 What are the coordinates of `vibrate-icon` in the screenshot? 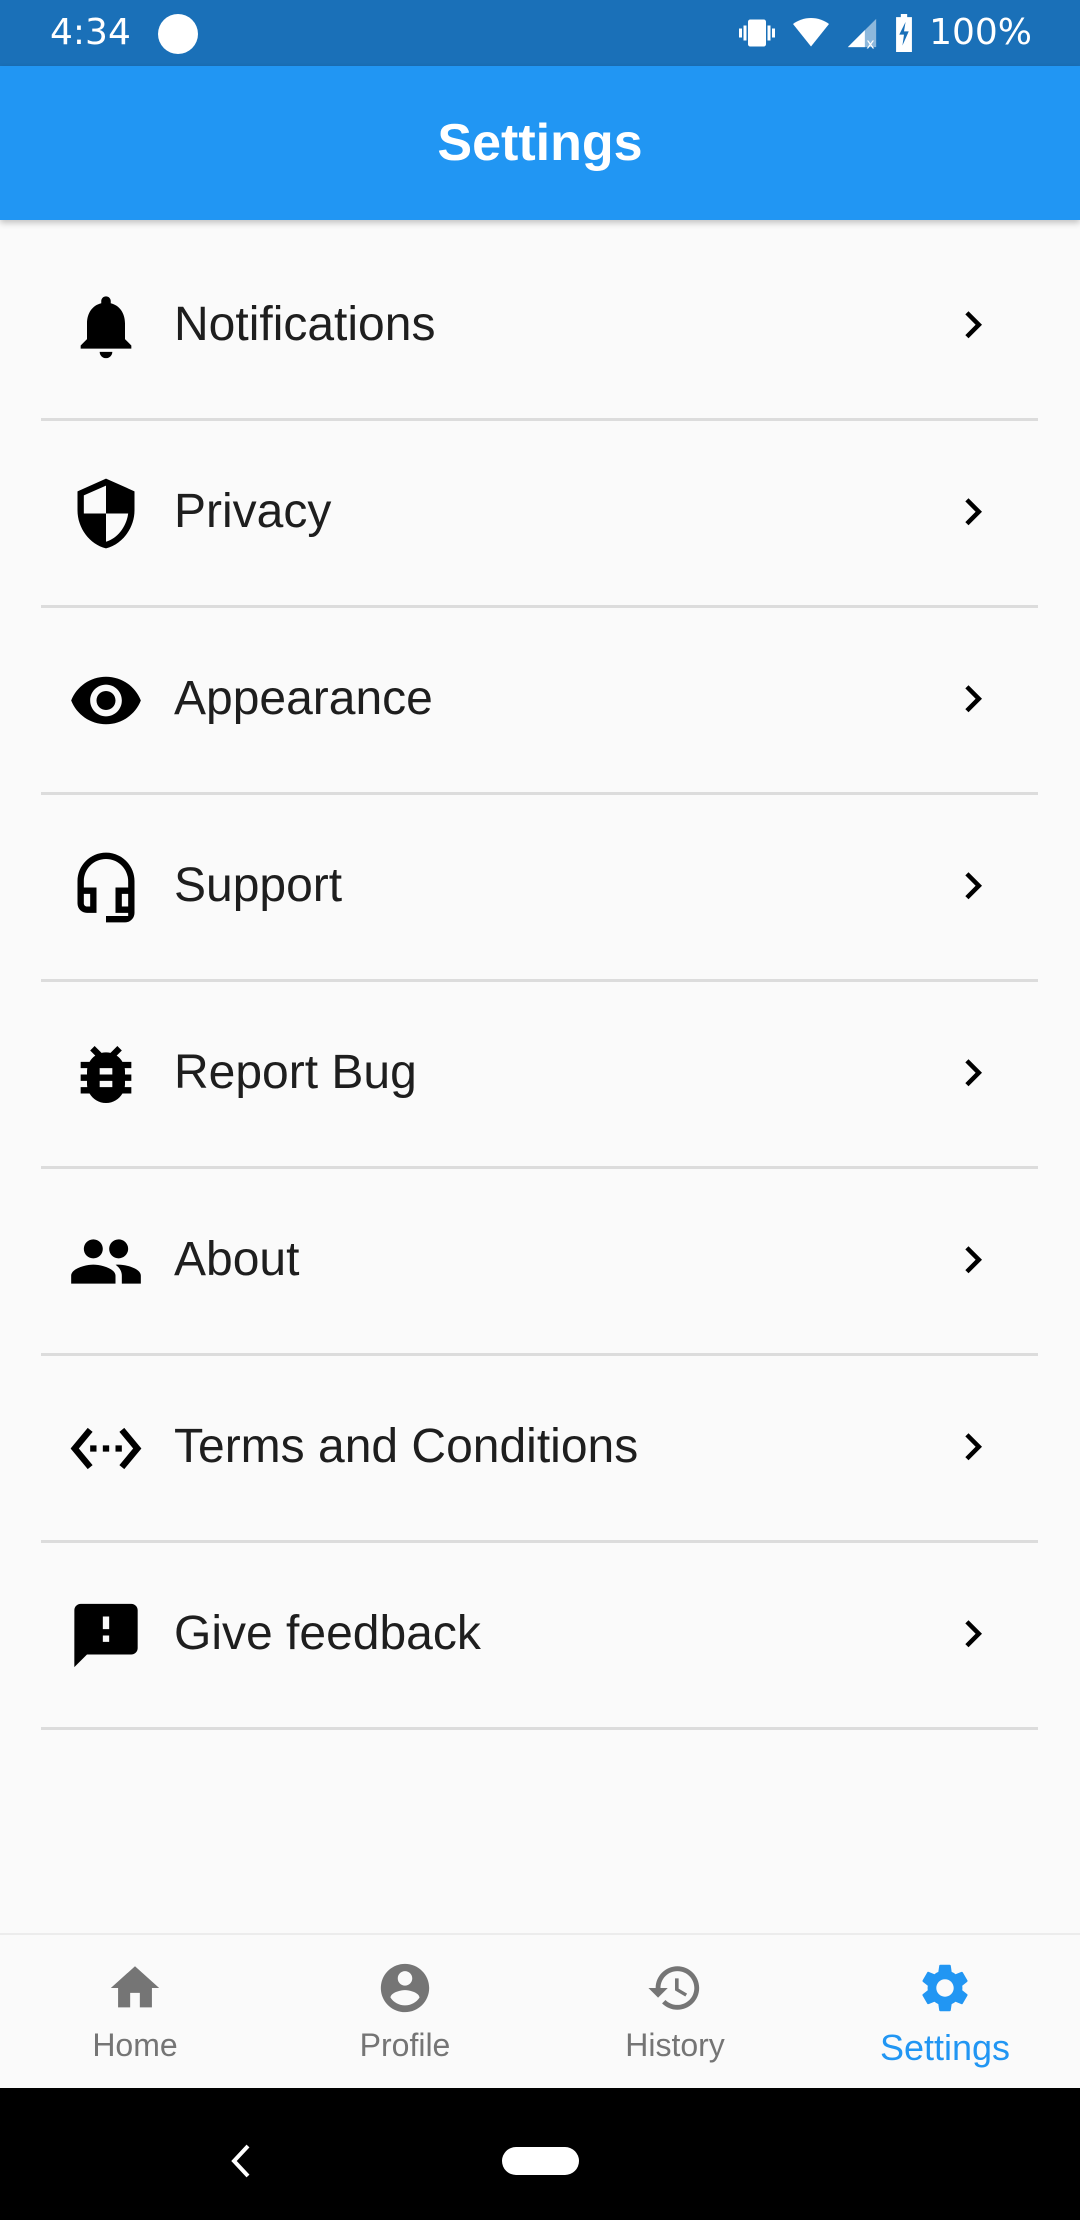 It's located at (757, 32).